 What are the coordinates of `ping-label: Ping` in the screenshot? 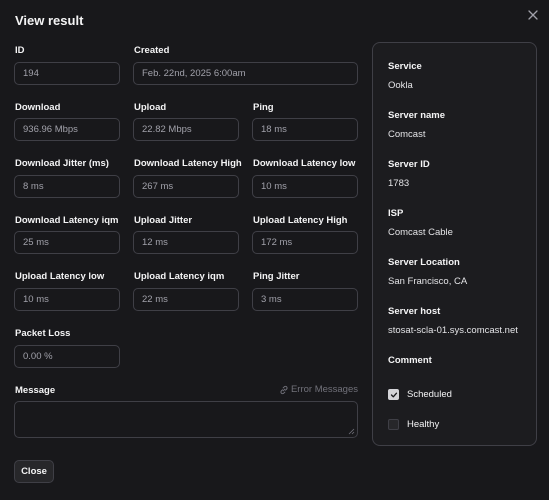 It's located at (263, 107).